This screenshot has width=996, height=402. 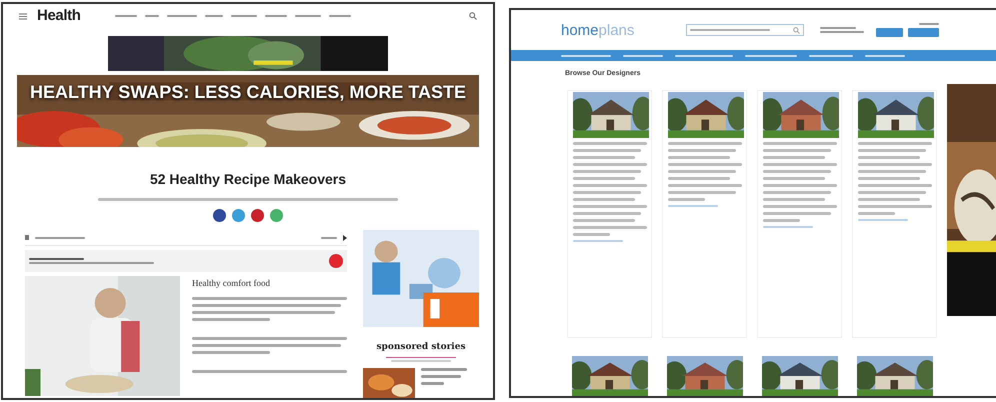 I want to click on site-logo: homeplans, so click(x=597, y=30).